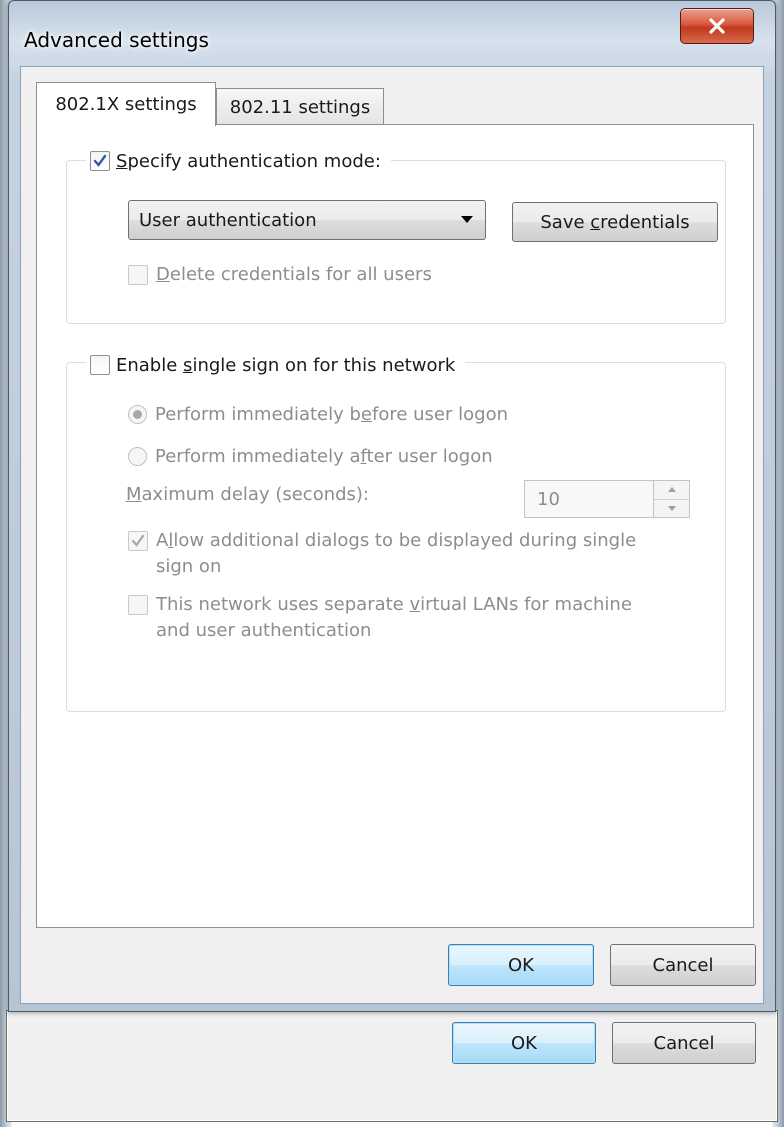  Describe the element at coordinates (524, 1043) in the screenshot. I see `background-ok-button: OK` at that location.